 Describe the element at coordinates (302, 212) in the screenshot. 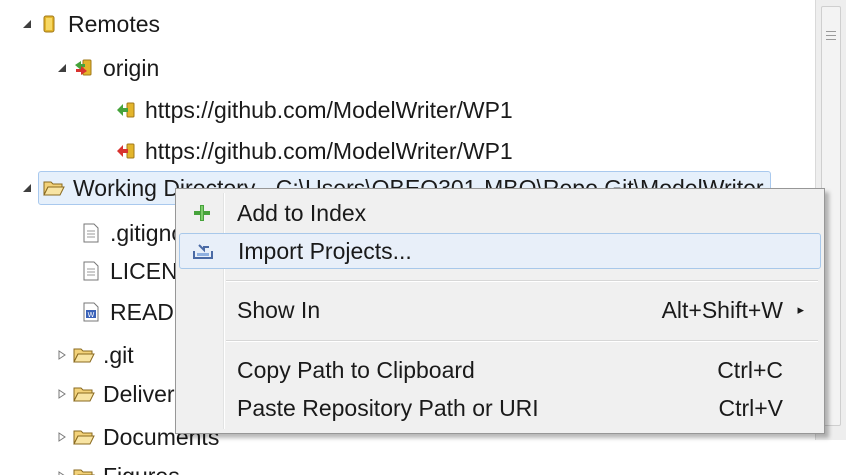

I see `menu-item-label: Add to Index` at that location.